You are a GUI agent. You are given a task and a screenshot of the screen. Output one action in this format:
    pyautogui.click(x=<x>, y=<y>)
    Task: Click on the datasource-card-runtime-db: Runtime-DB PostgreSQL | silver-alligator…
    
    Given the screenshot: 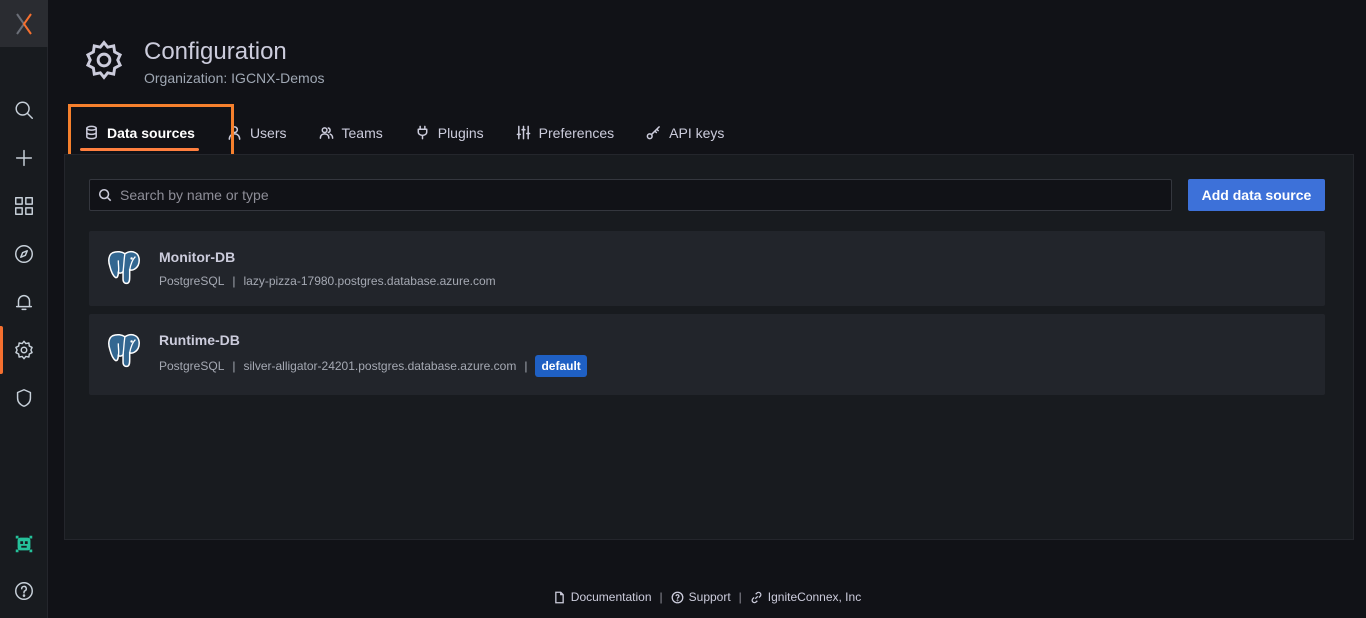 What is the action you would take?
    pyautogui.click(x=707, y=354)
    